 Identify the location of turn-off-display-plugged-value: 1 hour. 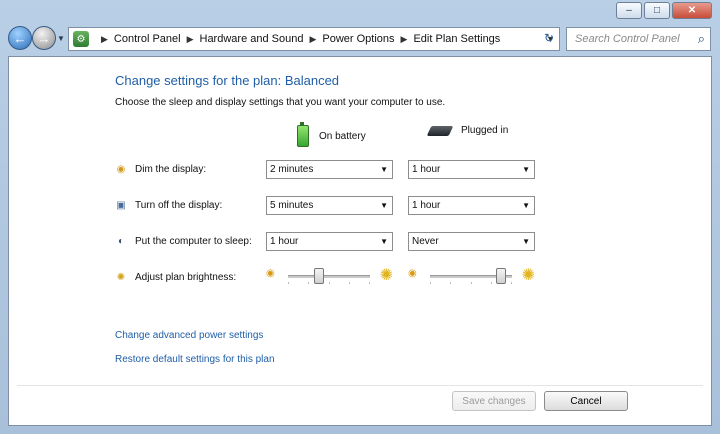
(426, 205).